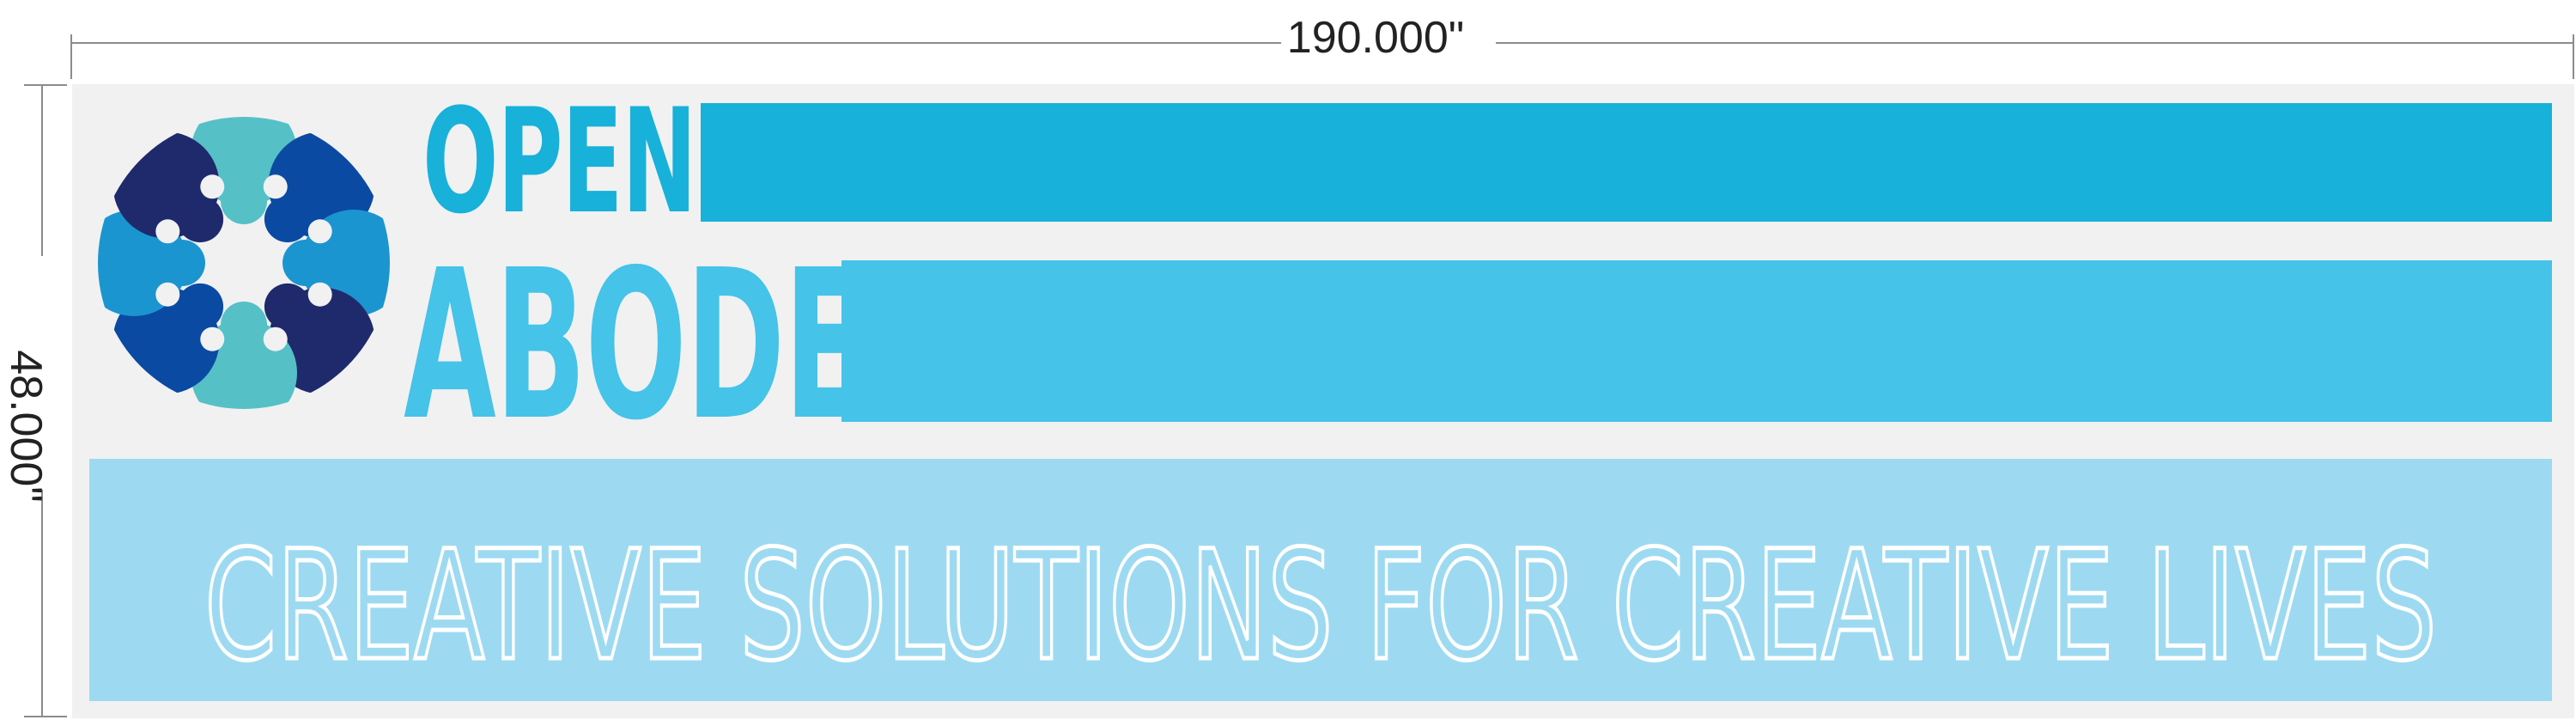  What do you see at coordinates (559, 161) in the screenshot?
I see `brand-word-open: OPEN` at bounding box center [559, 161].